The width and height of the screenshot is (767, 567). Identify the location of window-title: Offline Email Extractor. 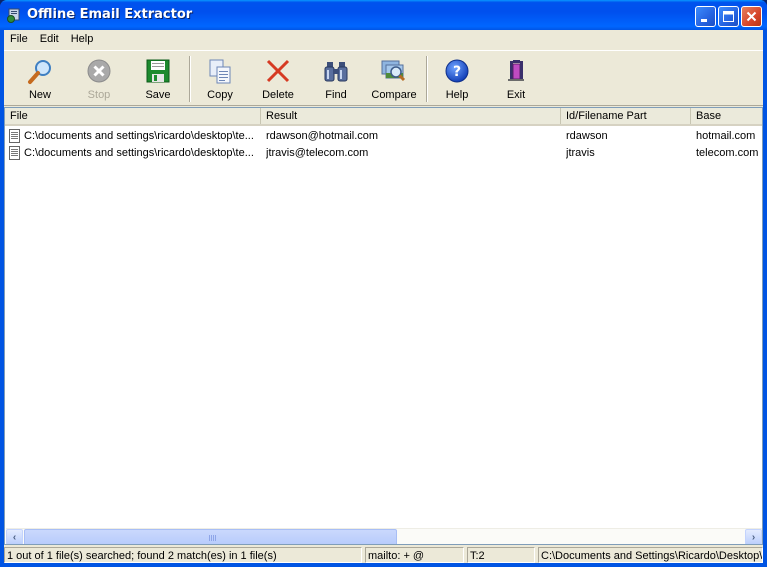
(110, 14).